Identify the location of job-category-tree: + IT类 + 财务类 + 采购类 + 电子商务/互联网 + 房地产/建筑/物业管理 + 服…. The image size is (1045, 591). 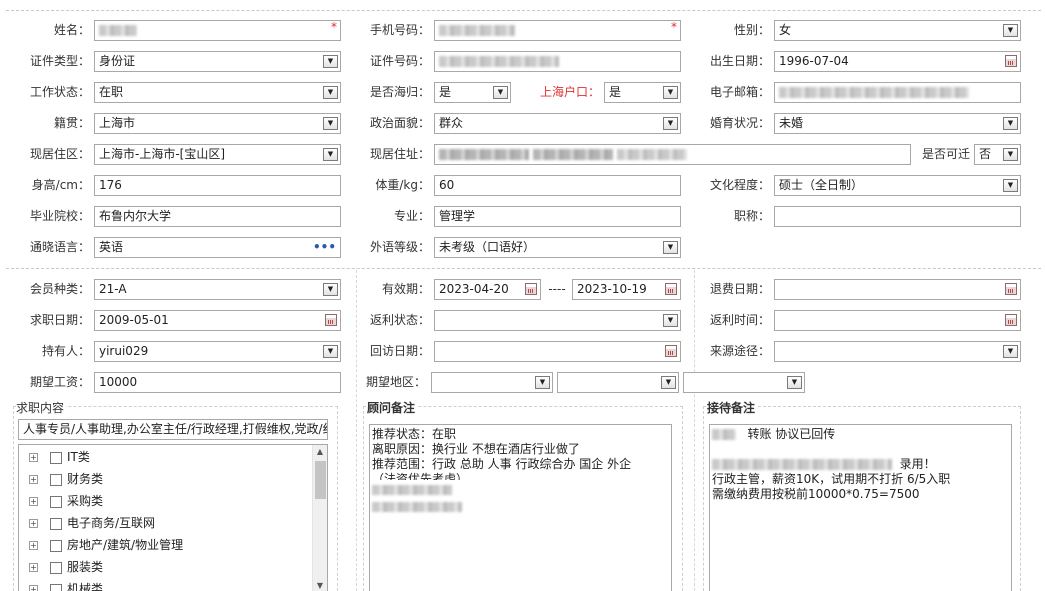
(173, 517).